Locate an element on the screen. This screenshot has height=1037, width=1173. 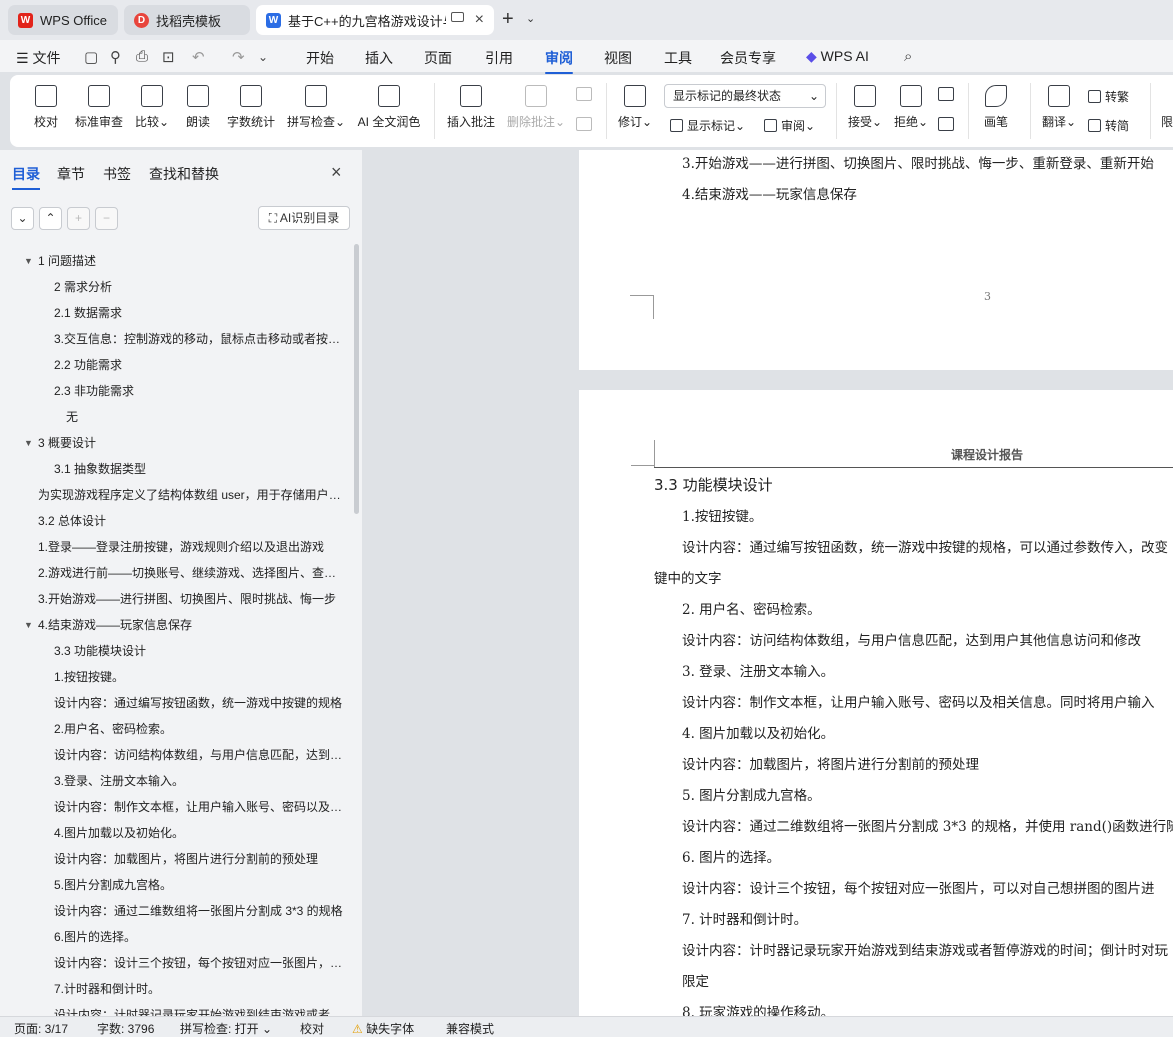
to-traditional-button: 转繁 is located at coordinates (1108, 96).